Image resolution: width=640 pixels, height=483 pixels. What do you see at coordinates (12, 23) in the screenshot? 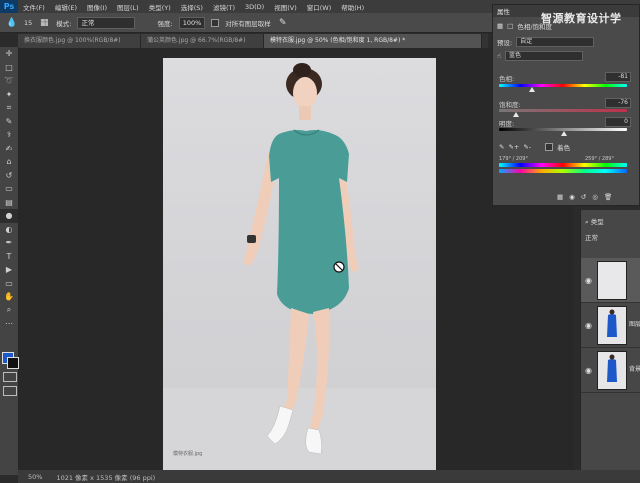
I see `blur-tool-icon: 💧` at bounding box center [12, 23].